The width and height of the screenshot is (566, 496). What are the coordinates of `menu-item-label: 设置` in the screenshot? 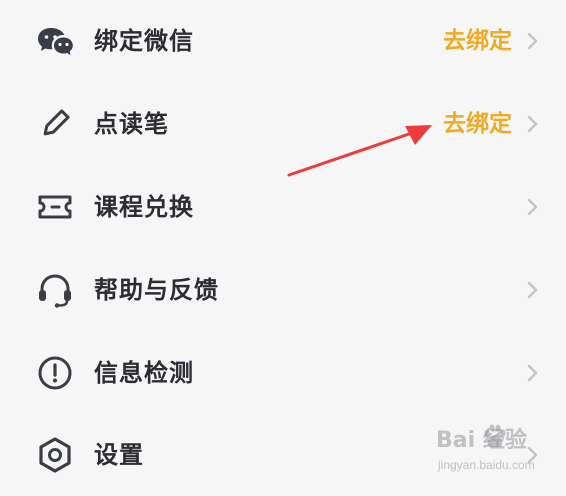 It's located at (119, 455).